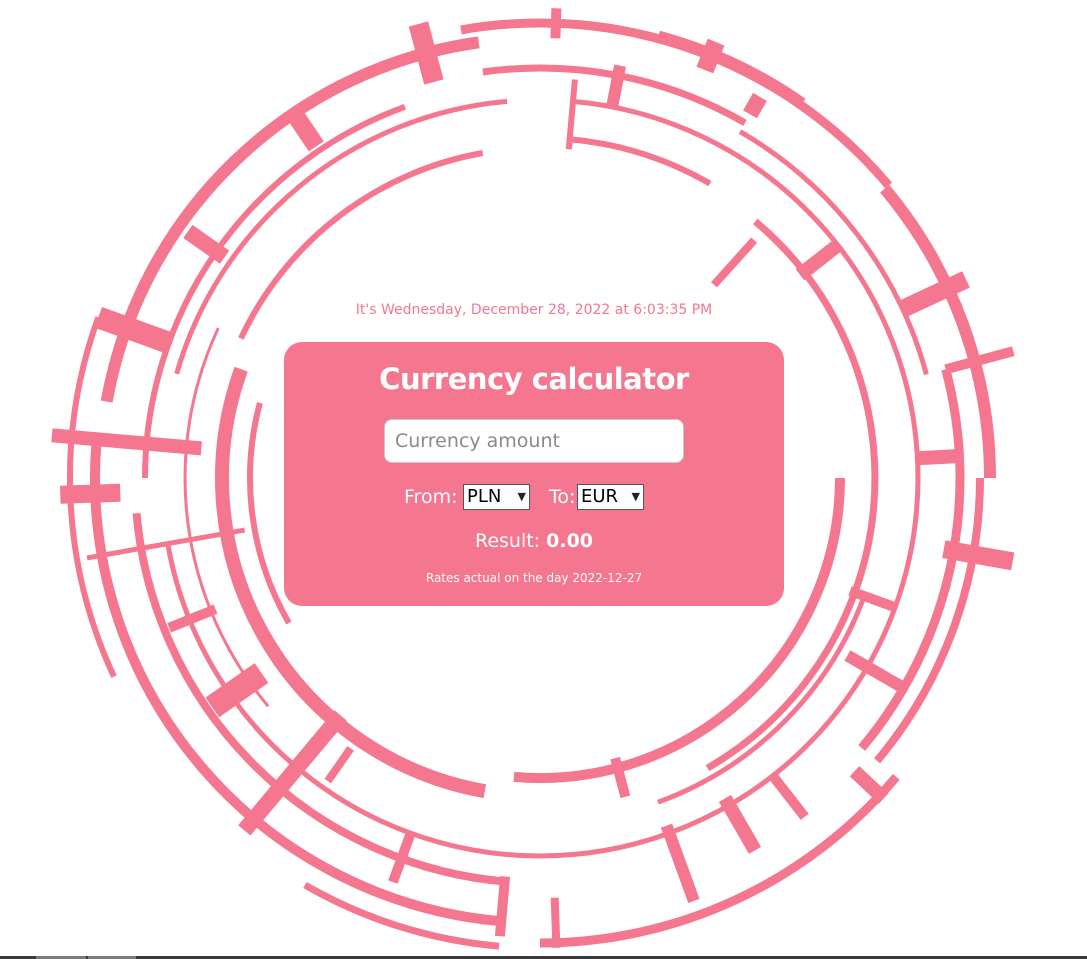 The height and width of the screenshot is (959, 1087). I want to click on result-value: 0.00, so click(570, 541).